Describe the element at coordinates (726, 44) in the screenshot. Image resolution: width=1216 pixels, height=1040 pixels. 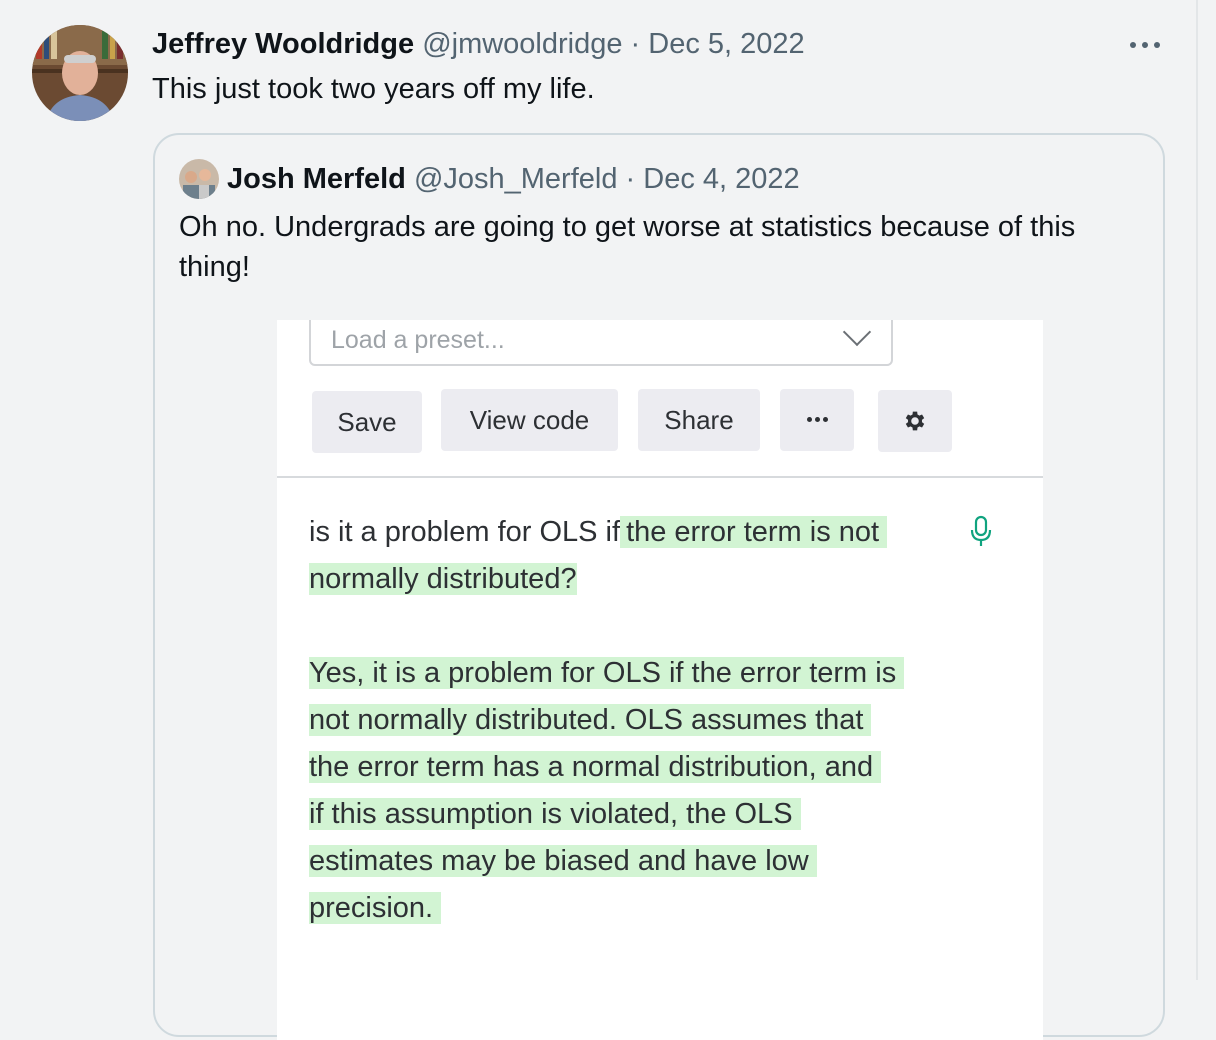
I see `tweet-date: Dec 5, 2022` at that location.